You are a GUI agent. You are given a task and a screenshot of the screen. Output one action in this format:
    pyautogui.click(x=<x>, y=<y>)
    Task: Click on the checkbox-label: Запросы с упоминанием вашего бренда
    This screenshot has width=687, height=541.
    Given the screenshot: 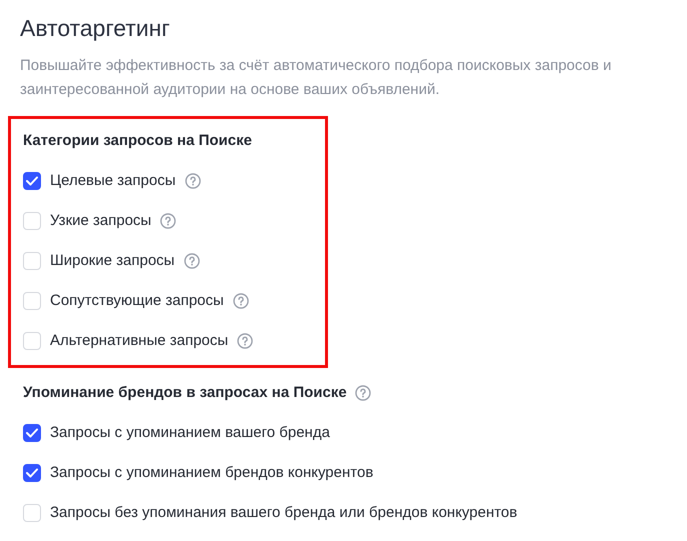 What is the action you would take?
    pyautogui.click(x=190, y=432)
    